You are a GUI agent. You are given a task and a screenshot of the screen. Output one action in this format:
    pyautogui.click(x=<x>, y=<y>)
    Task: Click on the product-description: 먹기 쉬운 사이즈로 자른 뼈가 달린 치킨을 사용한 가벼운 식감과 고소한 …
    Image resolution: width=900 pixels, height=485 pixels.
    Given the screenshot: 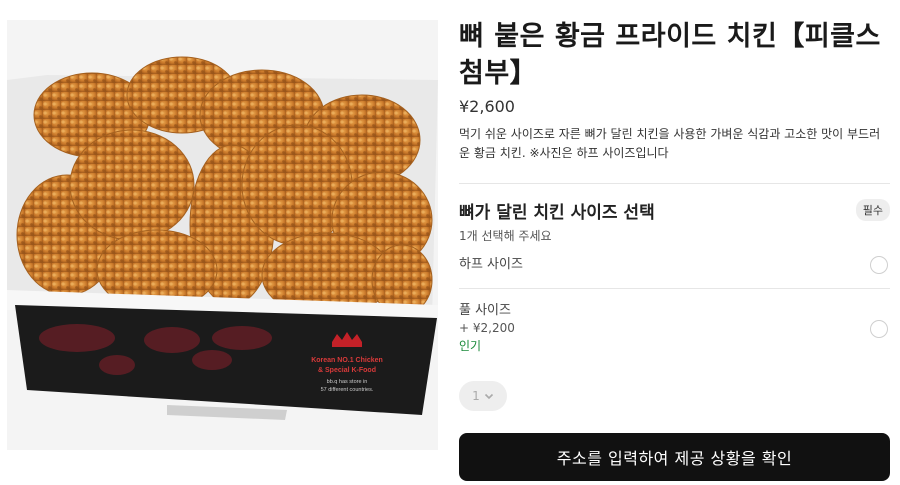 What is the action you would take?
    pyautogui.click(x=670, y=143)
    